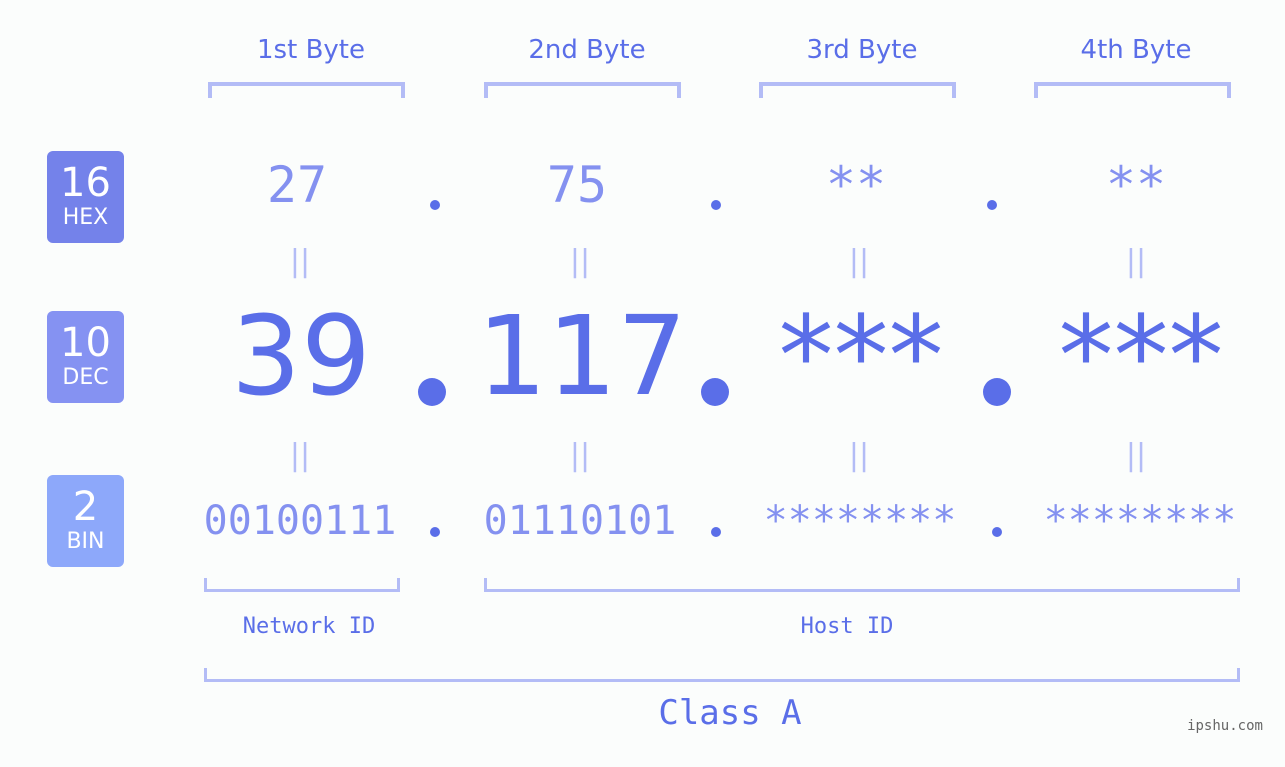 This screenshot has width=1285, height=767. Describe the element at coordinates (847, 626) in the screenshot. I see `host-id-label: Host ID` at that location.